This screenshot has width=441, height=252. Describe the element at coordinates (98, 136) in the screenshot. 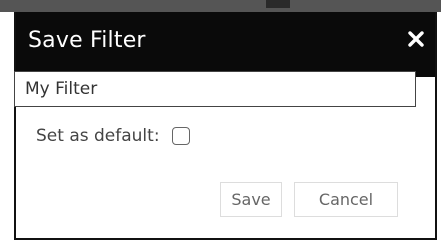

I see `set-default-label: Set as default:` at that location.